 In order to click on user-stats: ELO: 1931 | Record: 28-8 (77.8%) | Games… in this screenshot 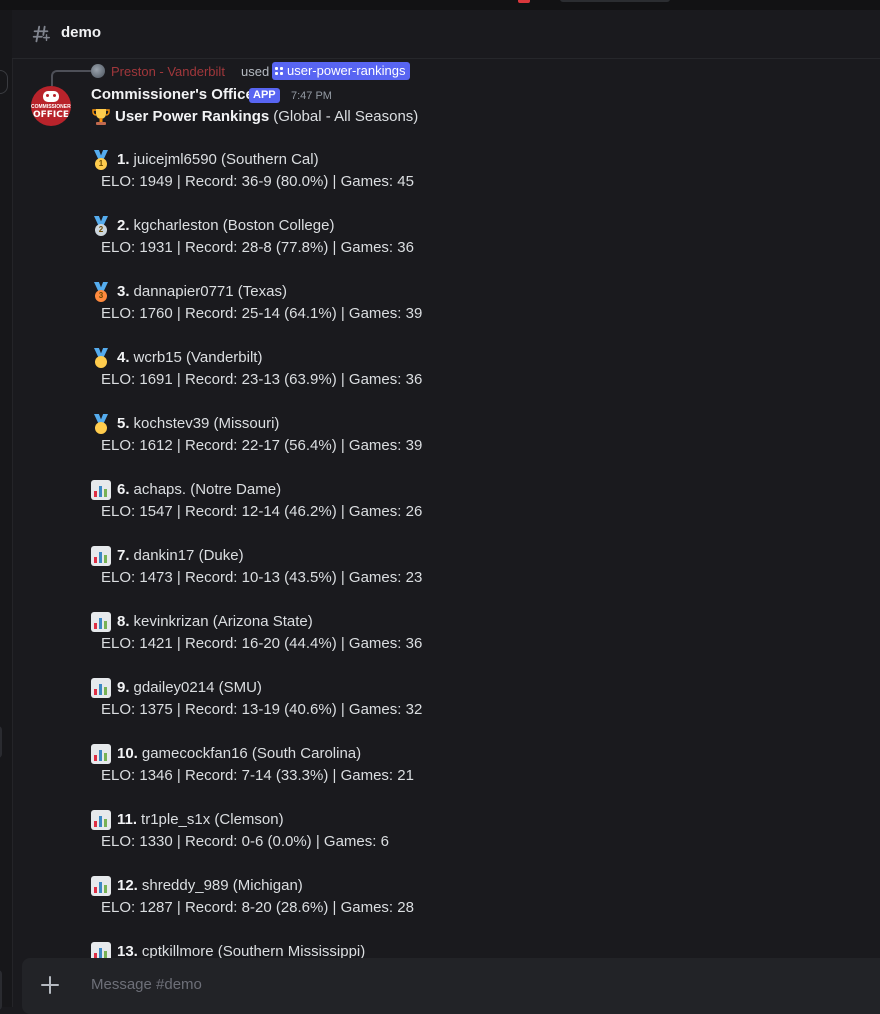, I will do `click(257, 247)`.